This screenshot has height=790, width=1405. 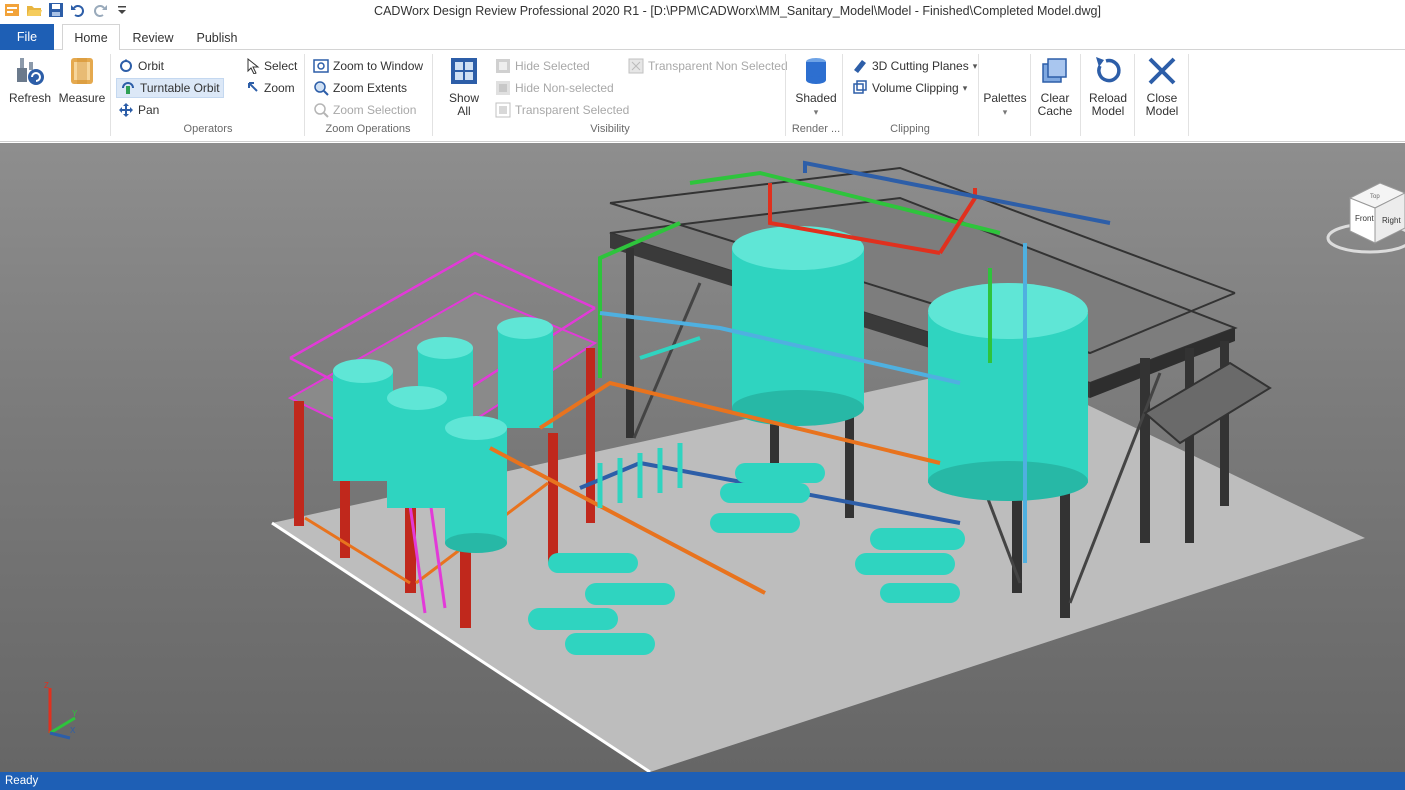 I want to click on pan-icon, so click(x=126, y=110).